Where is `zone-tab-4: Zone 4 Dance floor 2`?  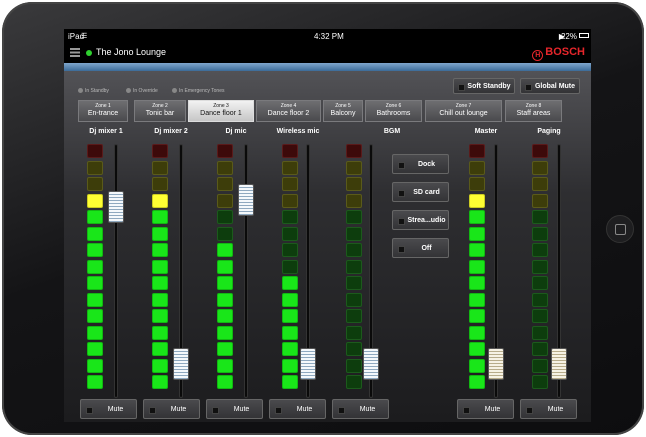 zone-tab-4: Zone 4 Dance floor 2 is located at coordinates (288, 111).